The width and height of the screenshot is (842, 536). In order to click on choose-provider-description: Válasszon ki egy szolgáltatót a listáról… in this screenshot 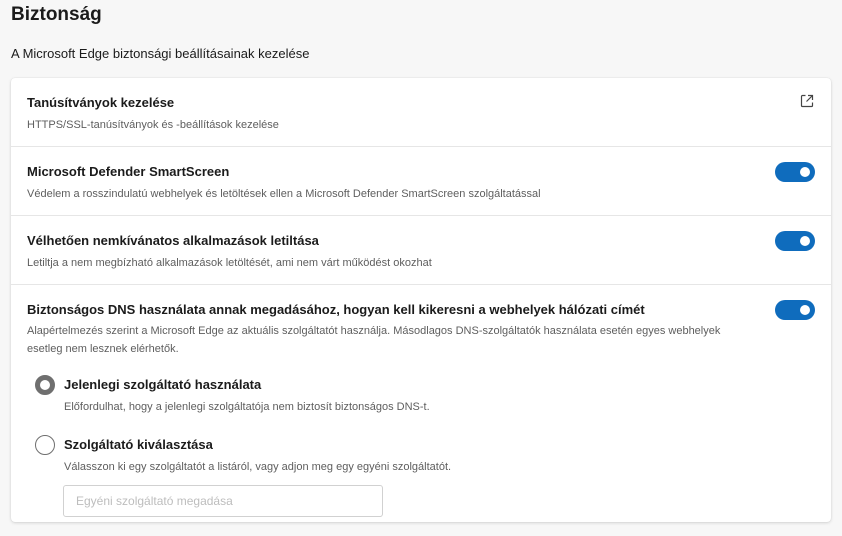, I will do `click(258, 467)`.